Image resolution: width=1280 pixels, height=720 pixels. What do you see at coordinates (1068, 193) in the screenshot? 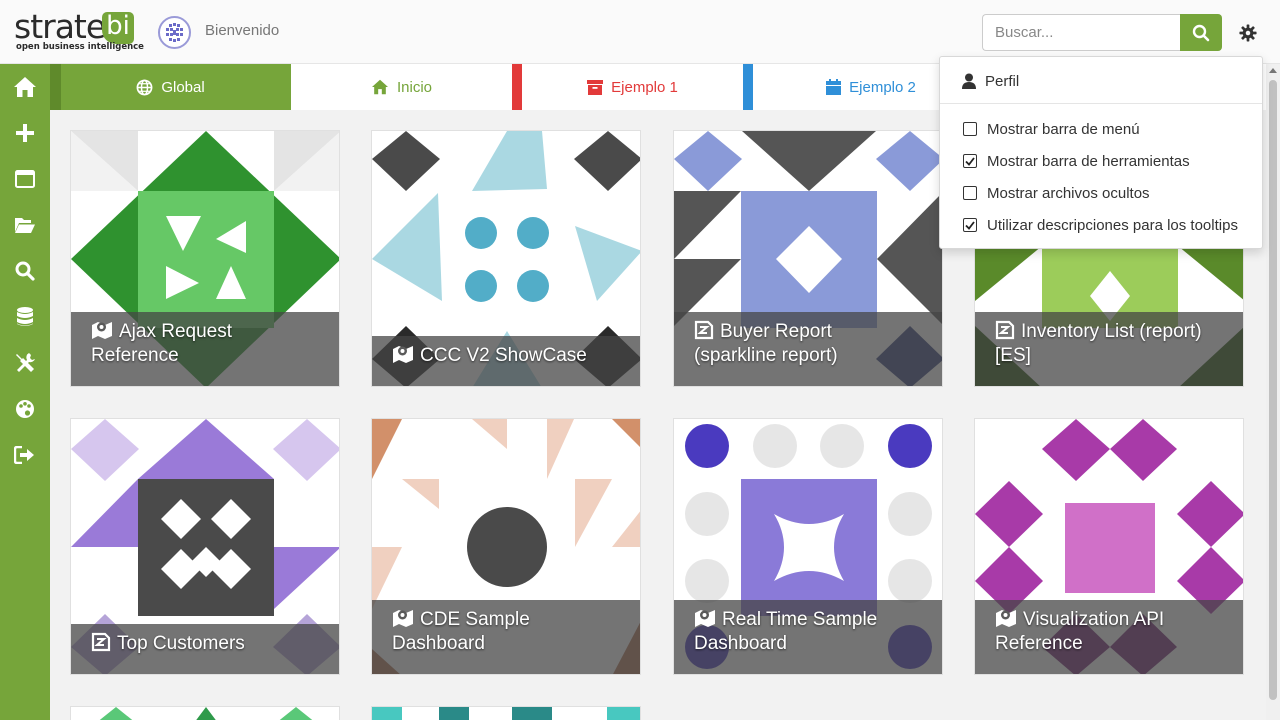
I see `dropdown-option-label: Mostrar archivos ocultos` at bounding box center [1068, 193].